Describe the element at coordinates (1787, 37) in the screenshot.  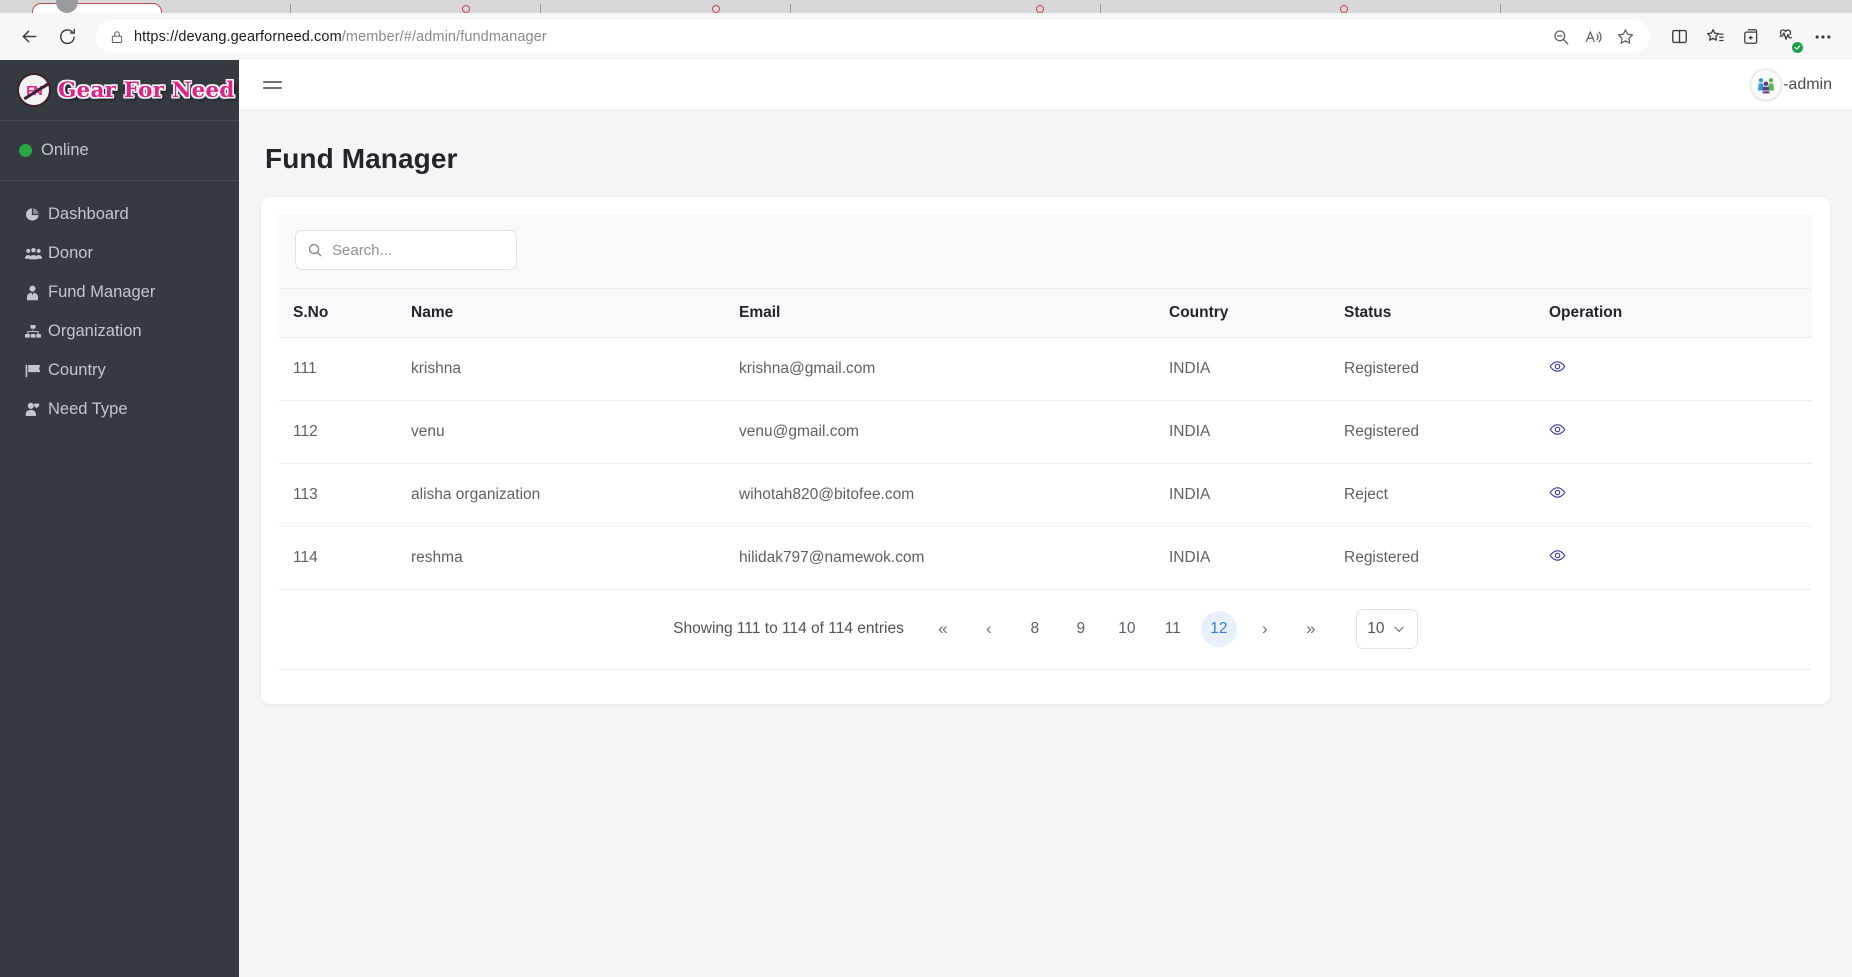
I see `browser-essentials-icon` at that location.